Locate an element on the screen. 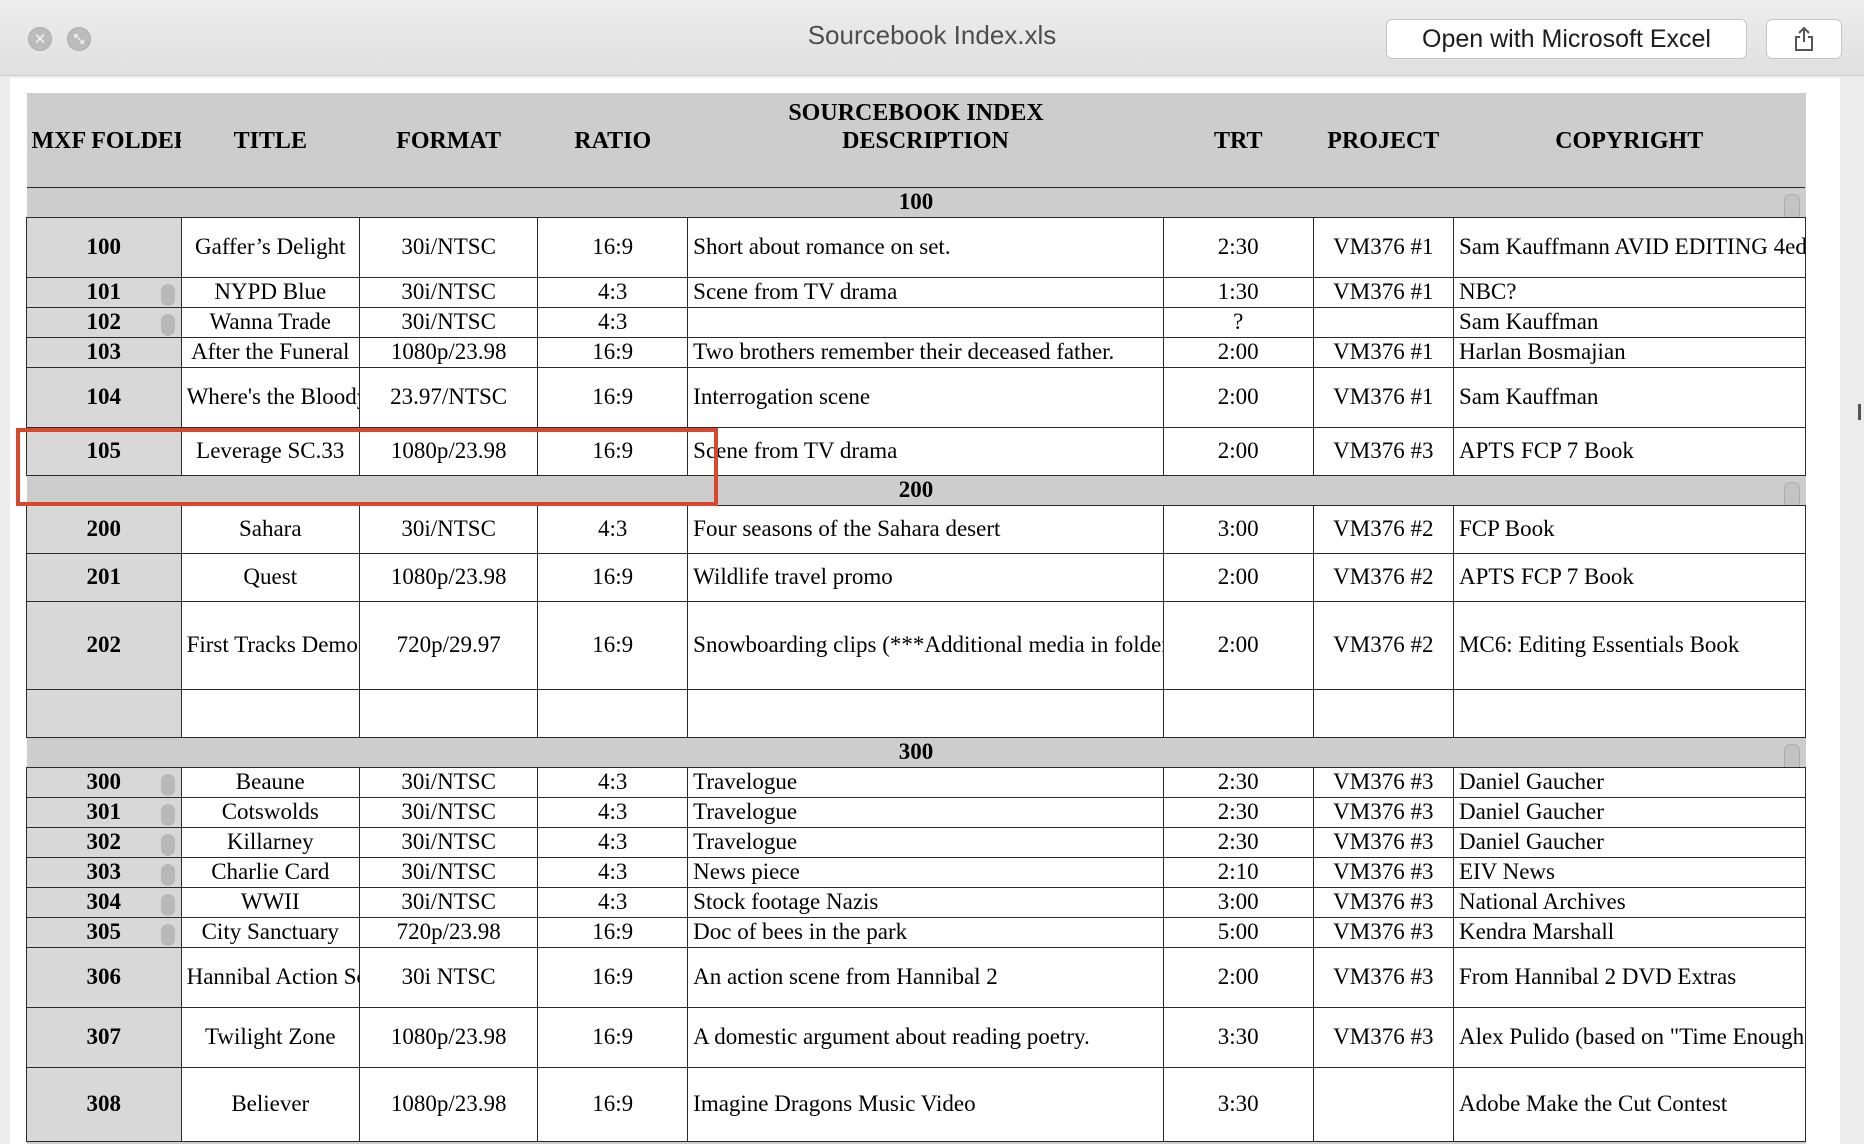 This screenshot has width=1864, height=1144. format-cell: 23.97/NTSC is located at coordinates (448, 397).